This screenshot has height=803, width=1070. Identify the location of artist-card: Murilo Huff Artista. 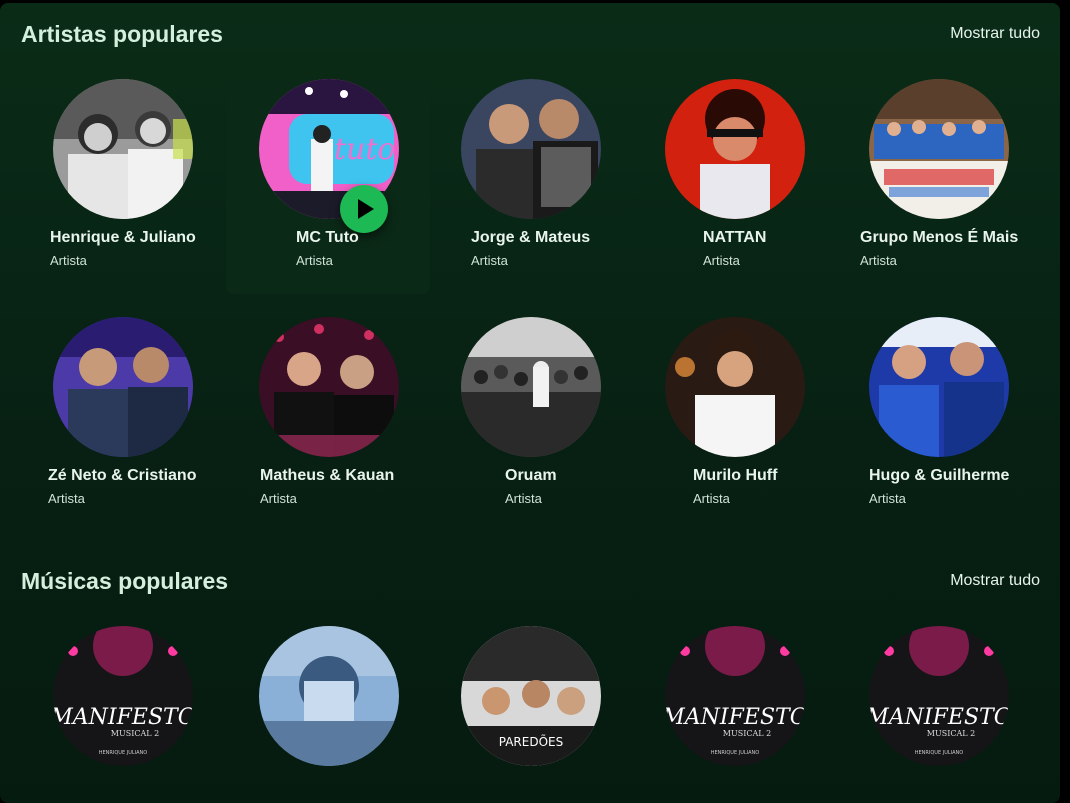
(754, 424).